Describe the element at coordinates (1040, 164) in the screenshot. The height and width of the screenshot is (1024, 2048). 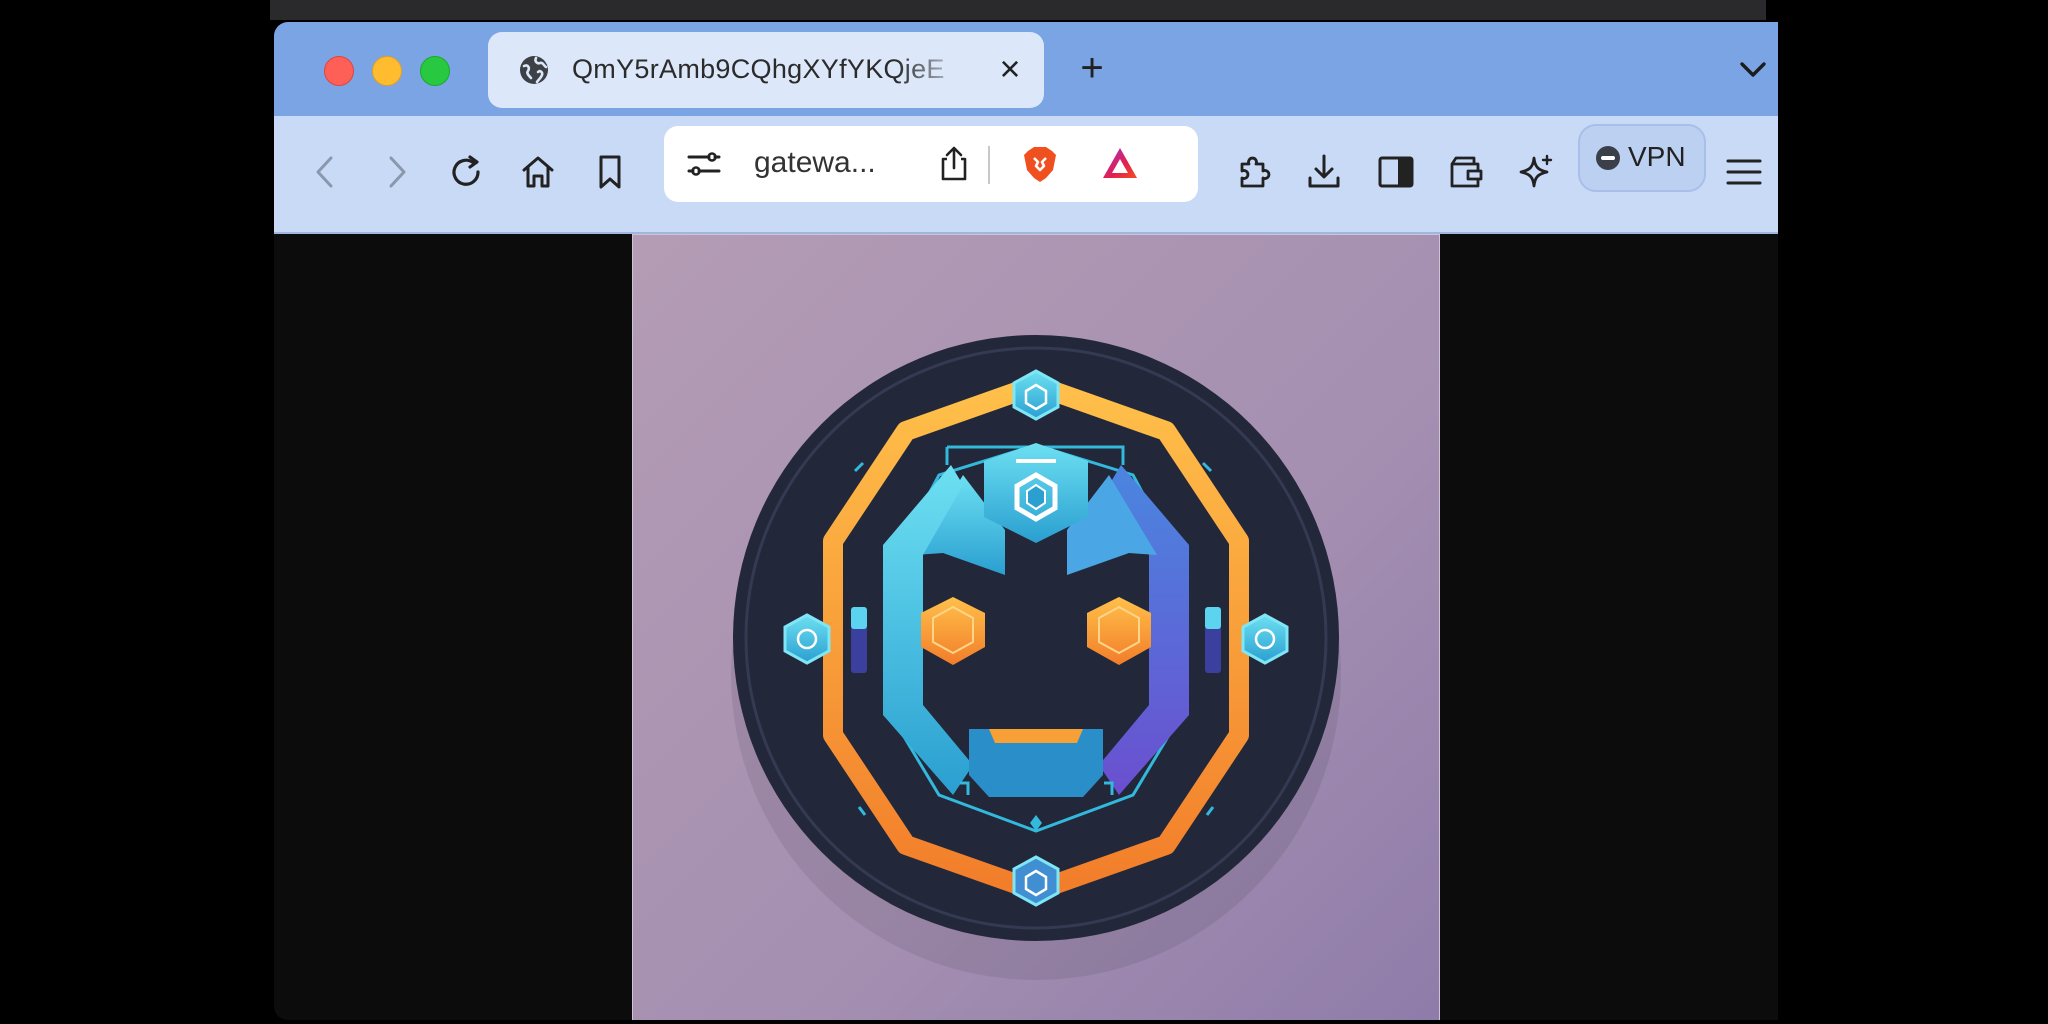
I see `brave-lion-icon` at that location.